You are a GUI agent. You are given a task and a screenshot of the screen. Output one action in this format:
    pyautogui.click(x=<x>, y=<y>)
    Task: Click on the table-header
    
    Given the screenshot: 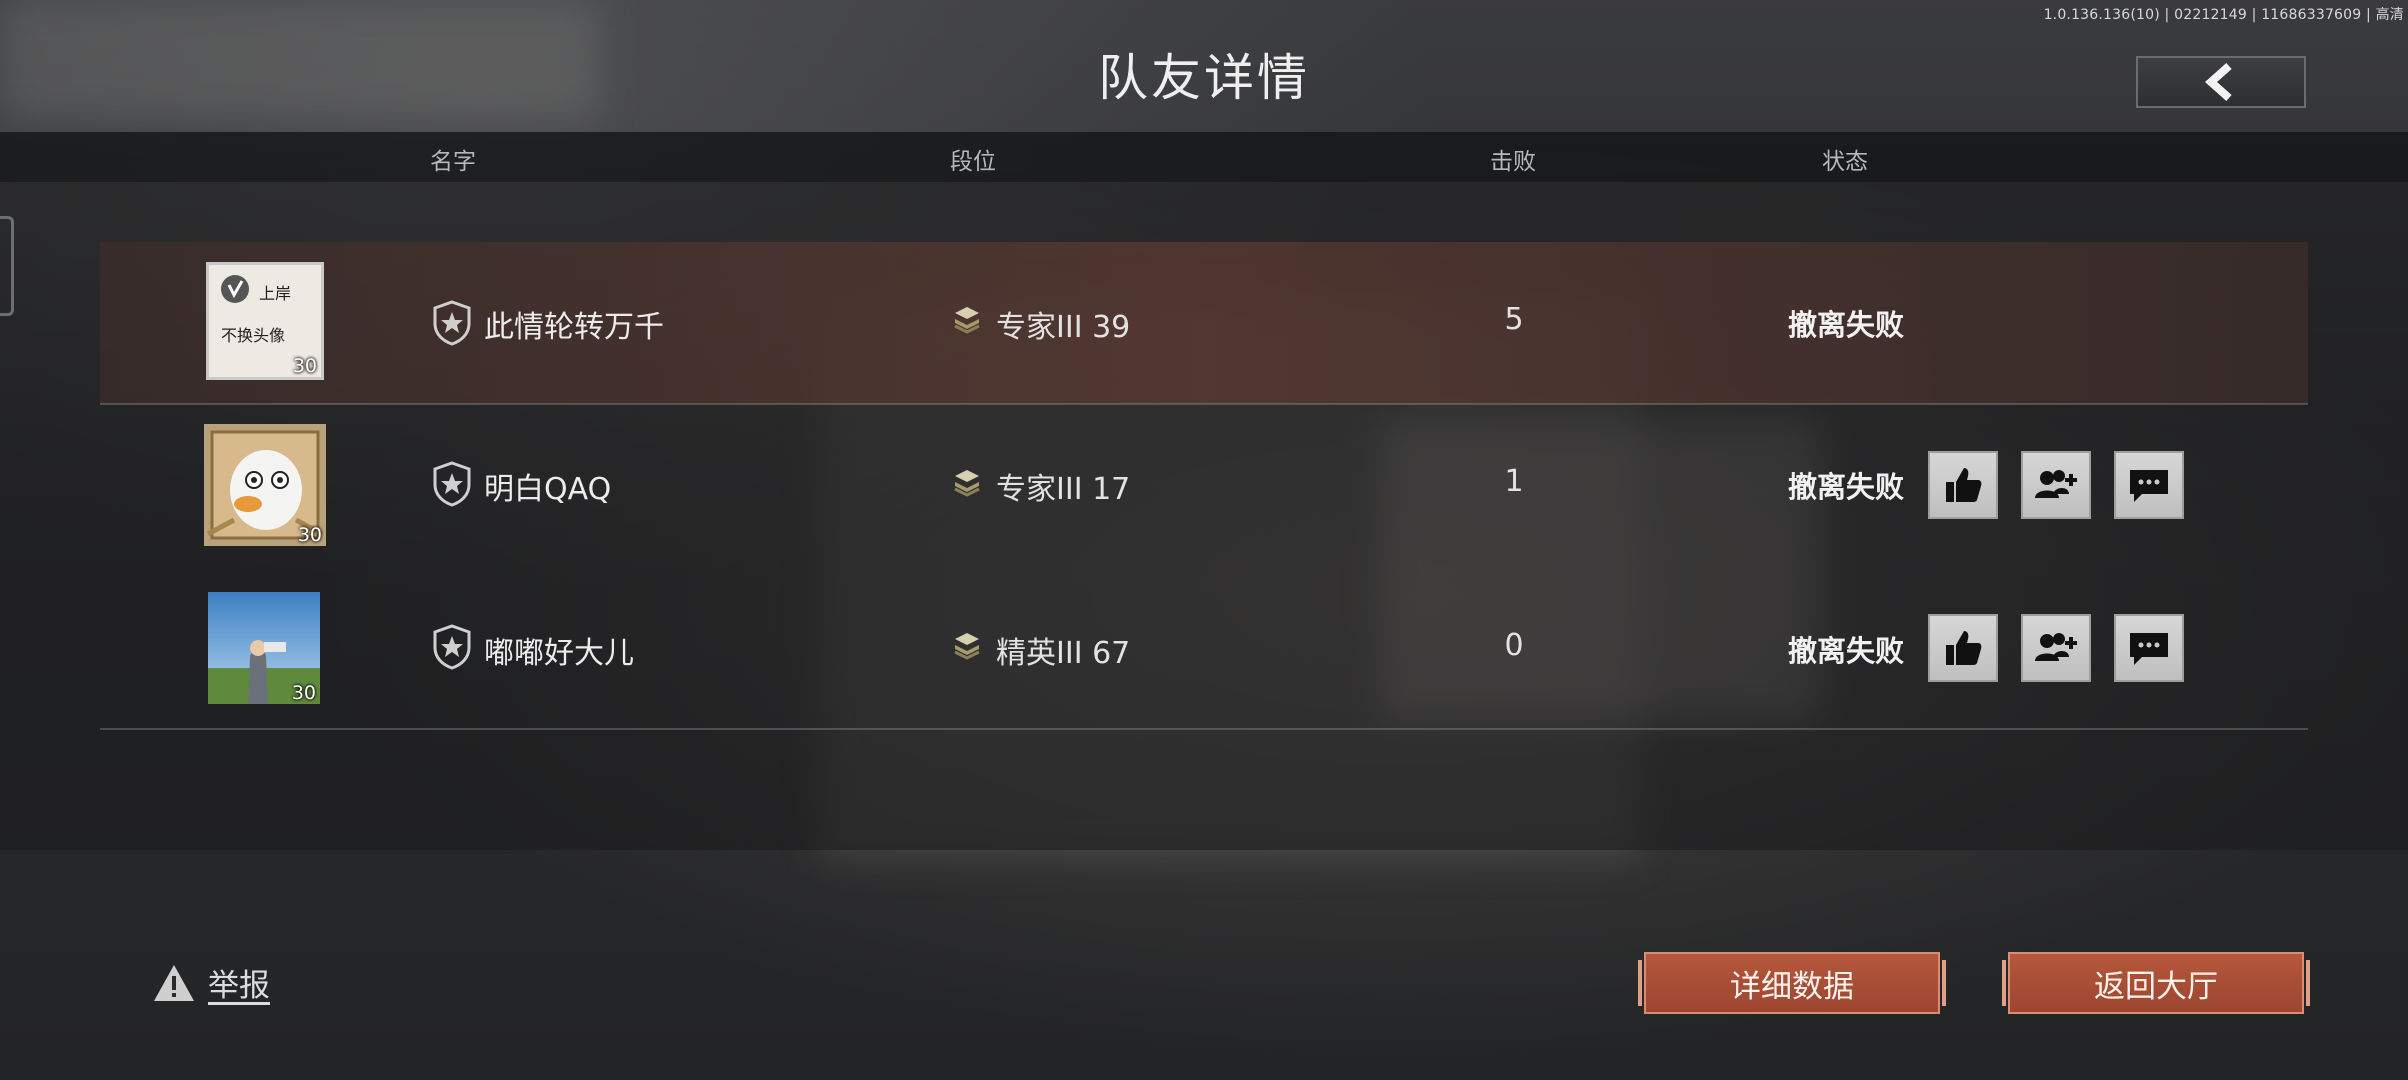 What is the action you would take?
    pyautogui.click(x=1204, y=157)
    